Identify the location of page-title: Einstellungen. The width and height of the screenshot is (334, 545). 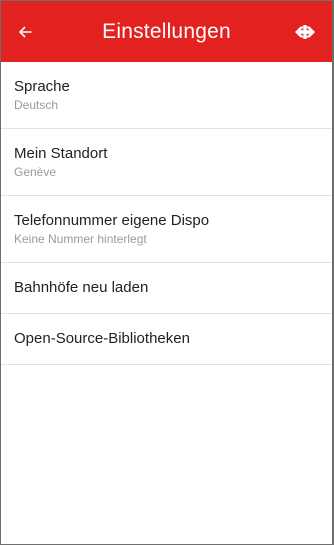
(166, 31).